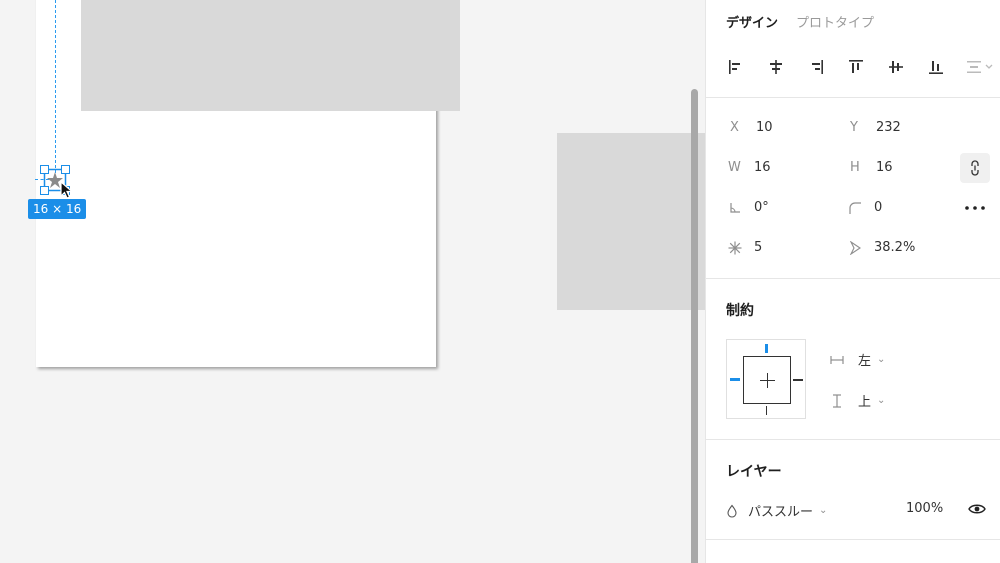 This screenshot has height=563, width=1000. Describe the element at coordinates (781, 512) in the screenshot. I see `blend-mode-value: パススルー` at that location.